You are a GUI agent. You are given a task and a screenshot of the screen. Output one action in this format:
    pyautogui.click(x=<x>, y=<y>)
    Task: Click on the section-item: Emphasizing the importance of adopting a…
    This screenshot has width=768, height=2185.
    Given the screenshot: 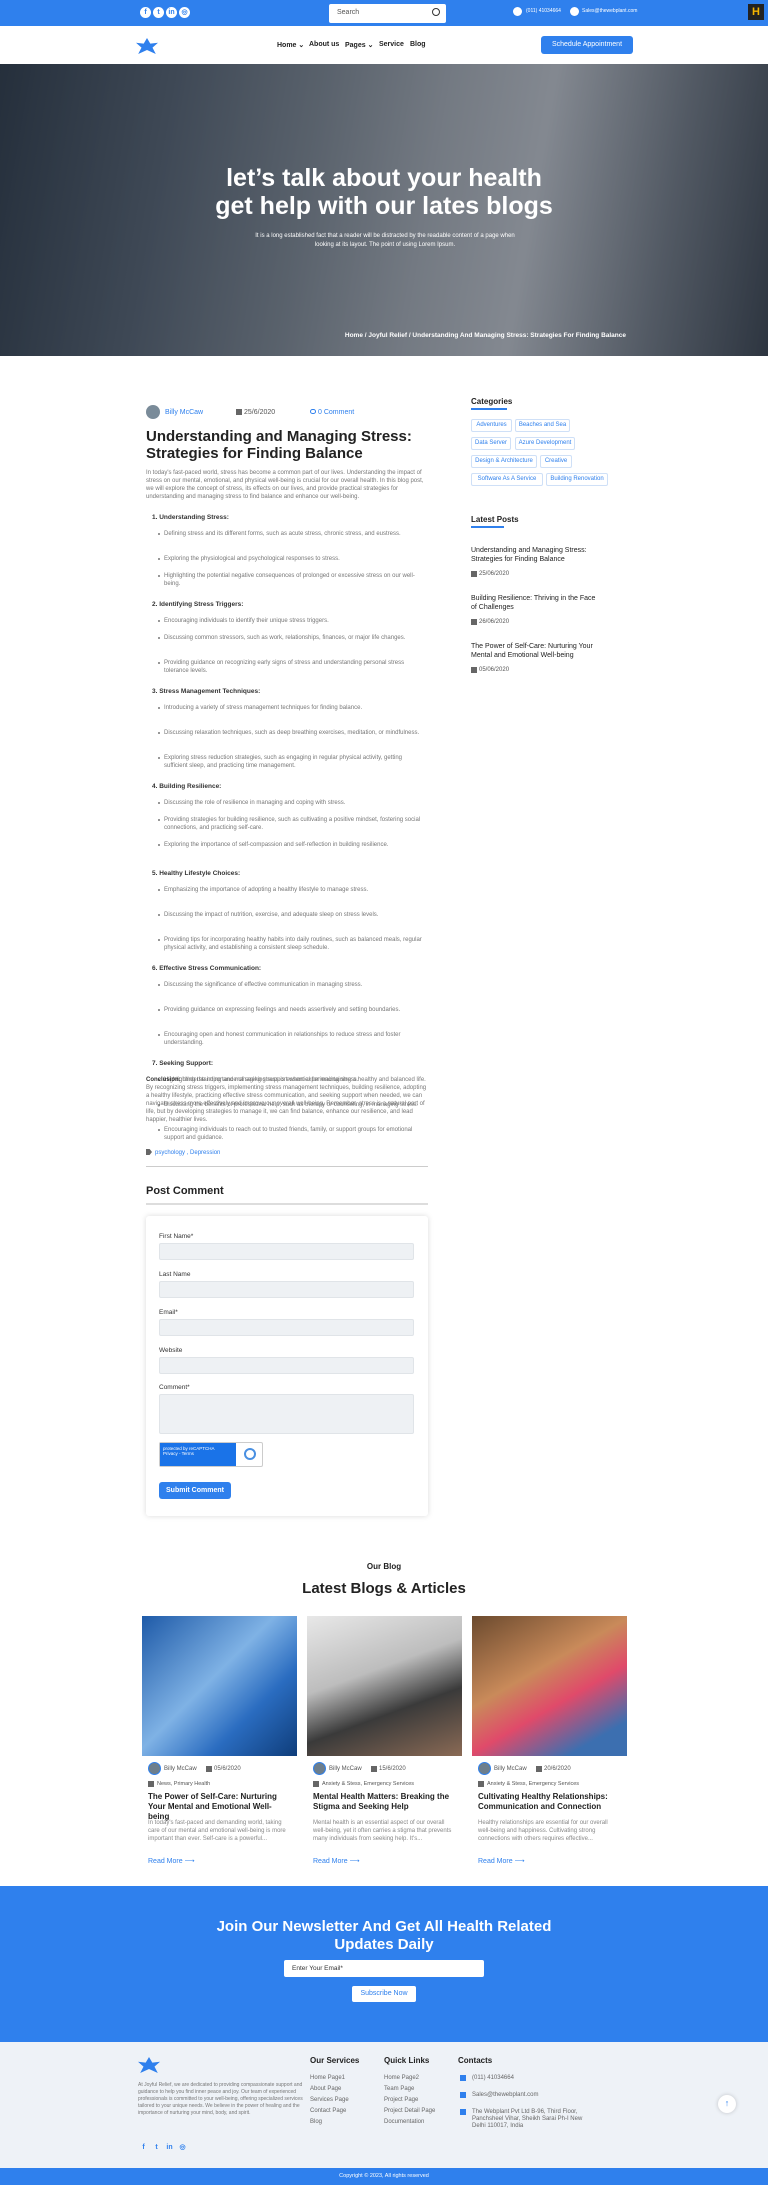 What is the action you would take?
    pyautogui.click(x=266, y=890)
    